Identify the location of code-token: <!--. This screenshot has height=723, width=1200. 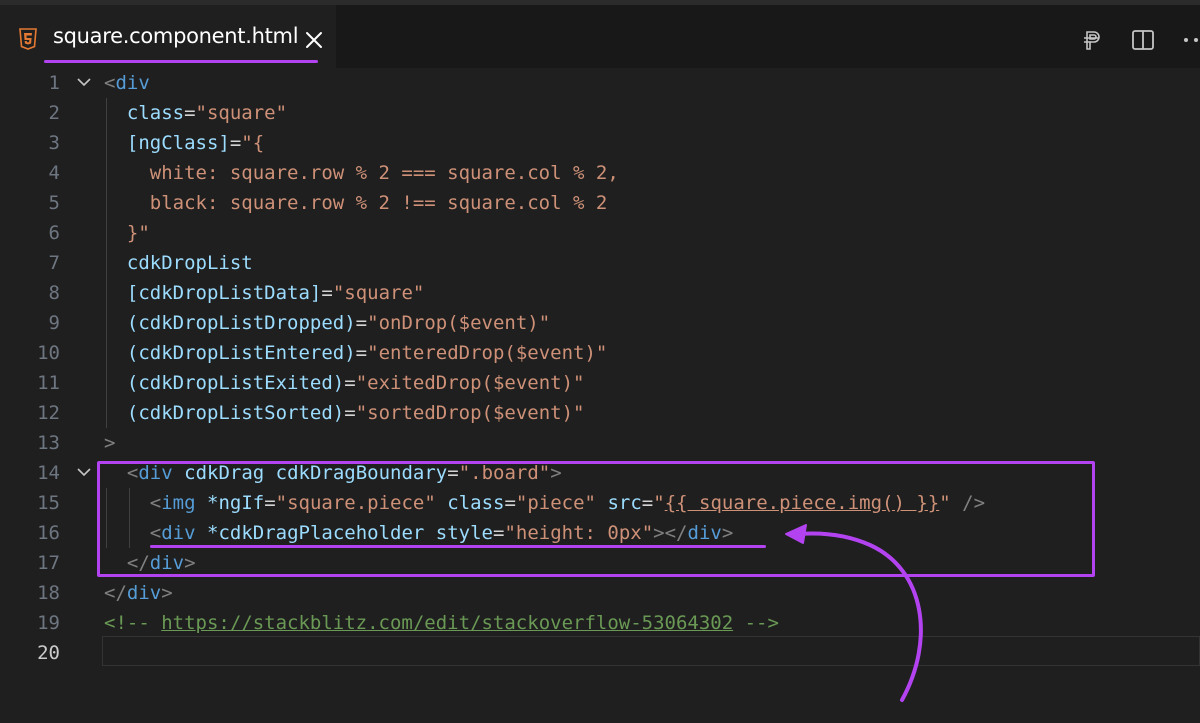
(133, 623).